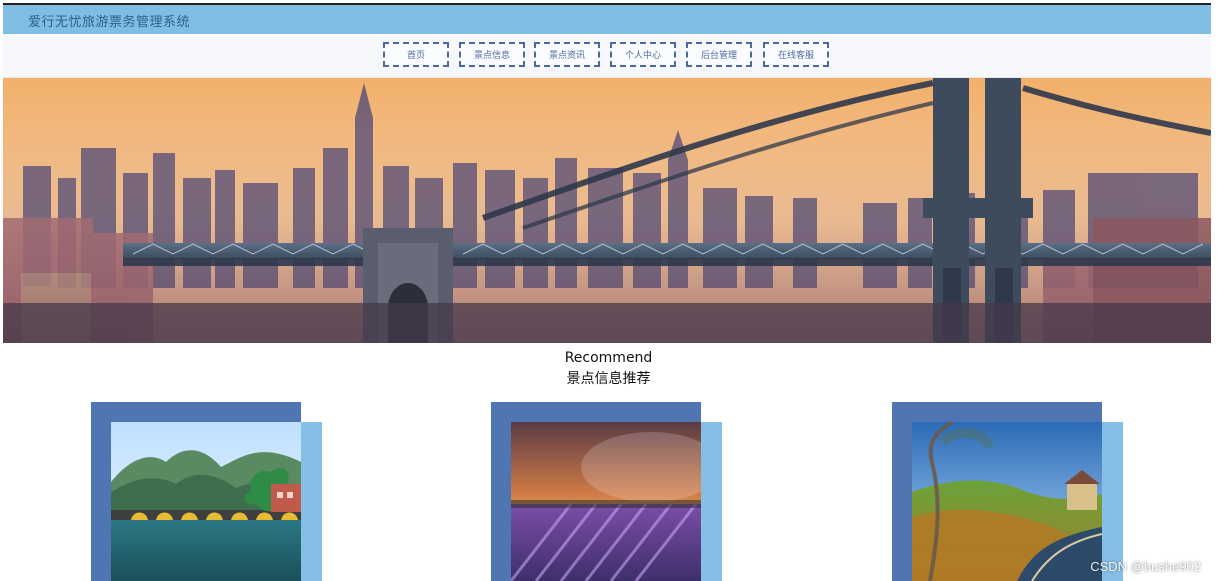  I want to click on recommend-title-en: Recommend, so click(608, 358).